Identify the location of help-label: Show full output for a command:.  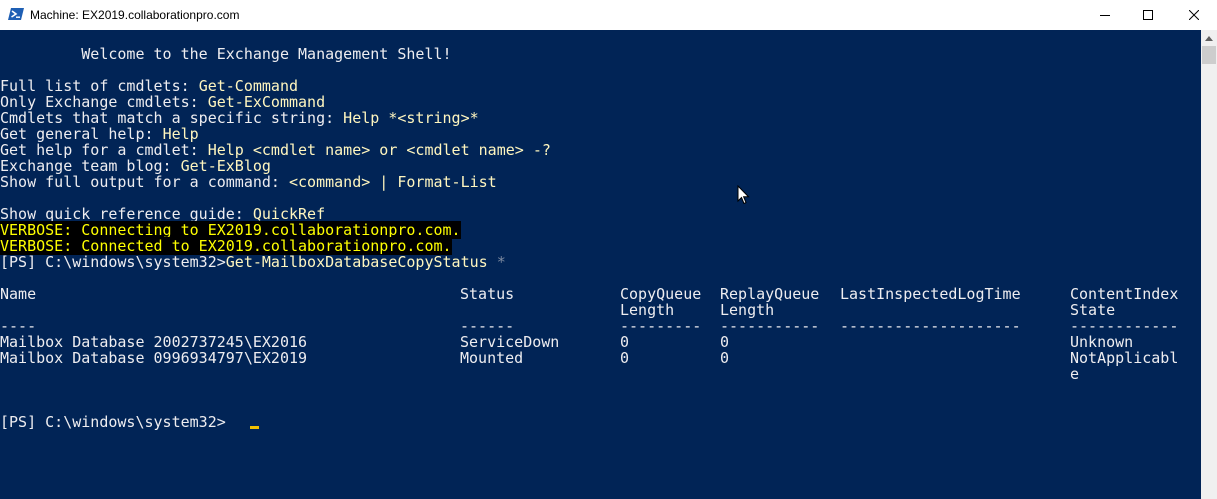
(144, 182).